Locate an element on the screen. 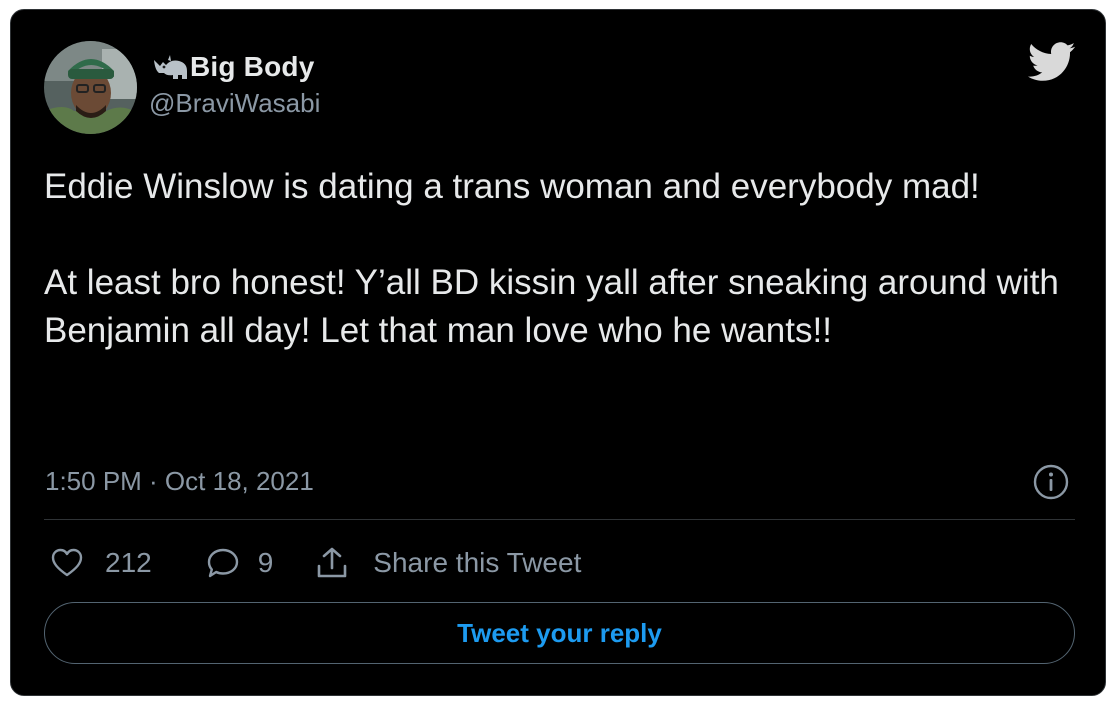 The image size is (1117, 707). reply-count: 9 is located at coordinates (265, 562).